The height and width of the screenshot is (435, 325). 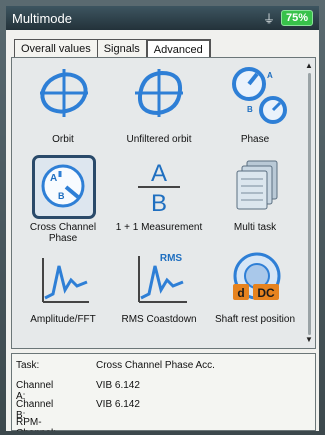 I want to click on battery-indicator: 75%, so click(x=296, y=18).